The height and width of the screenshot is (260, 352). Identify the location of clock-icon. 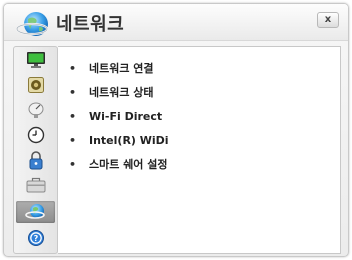
(35, 135).